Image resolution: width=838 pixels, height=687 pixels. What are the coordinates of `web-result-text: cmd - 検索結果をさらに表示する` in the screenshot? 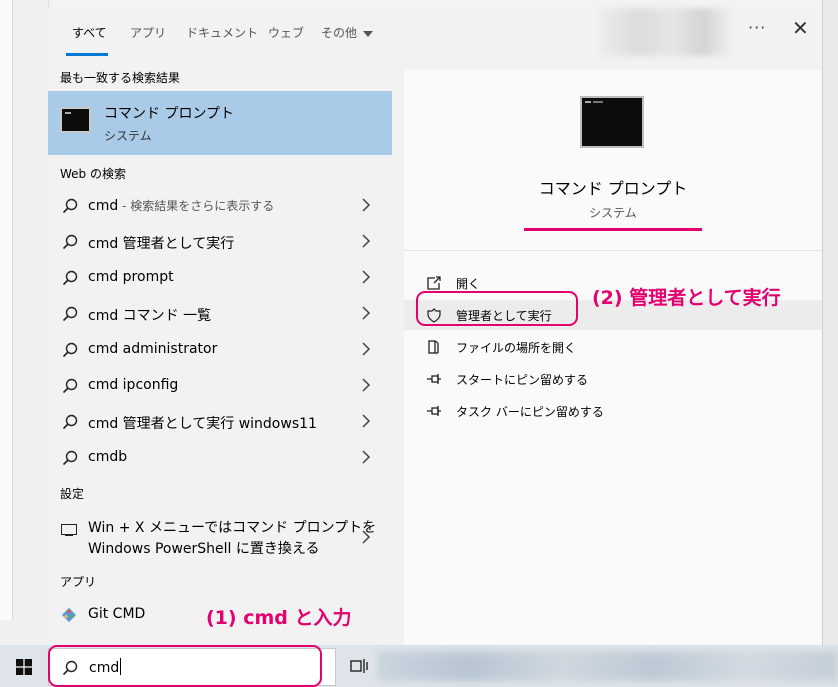 It's located at (181, 205).